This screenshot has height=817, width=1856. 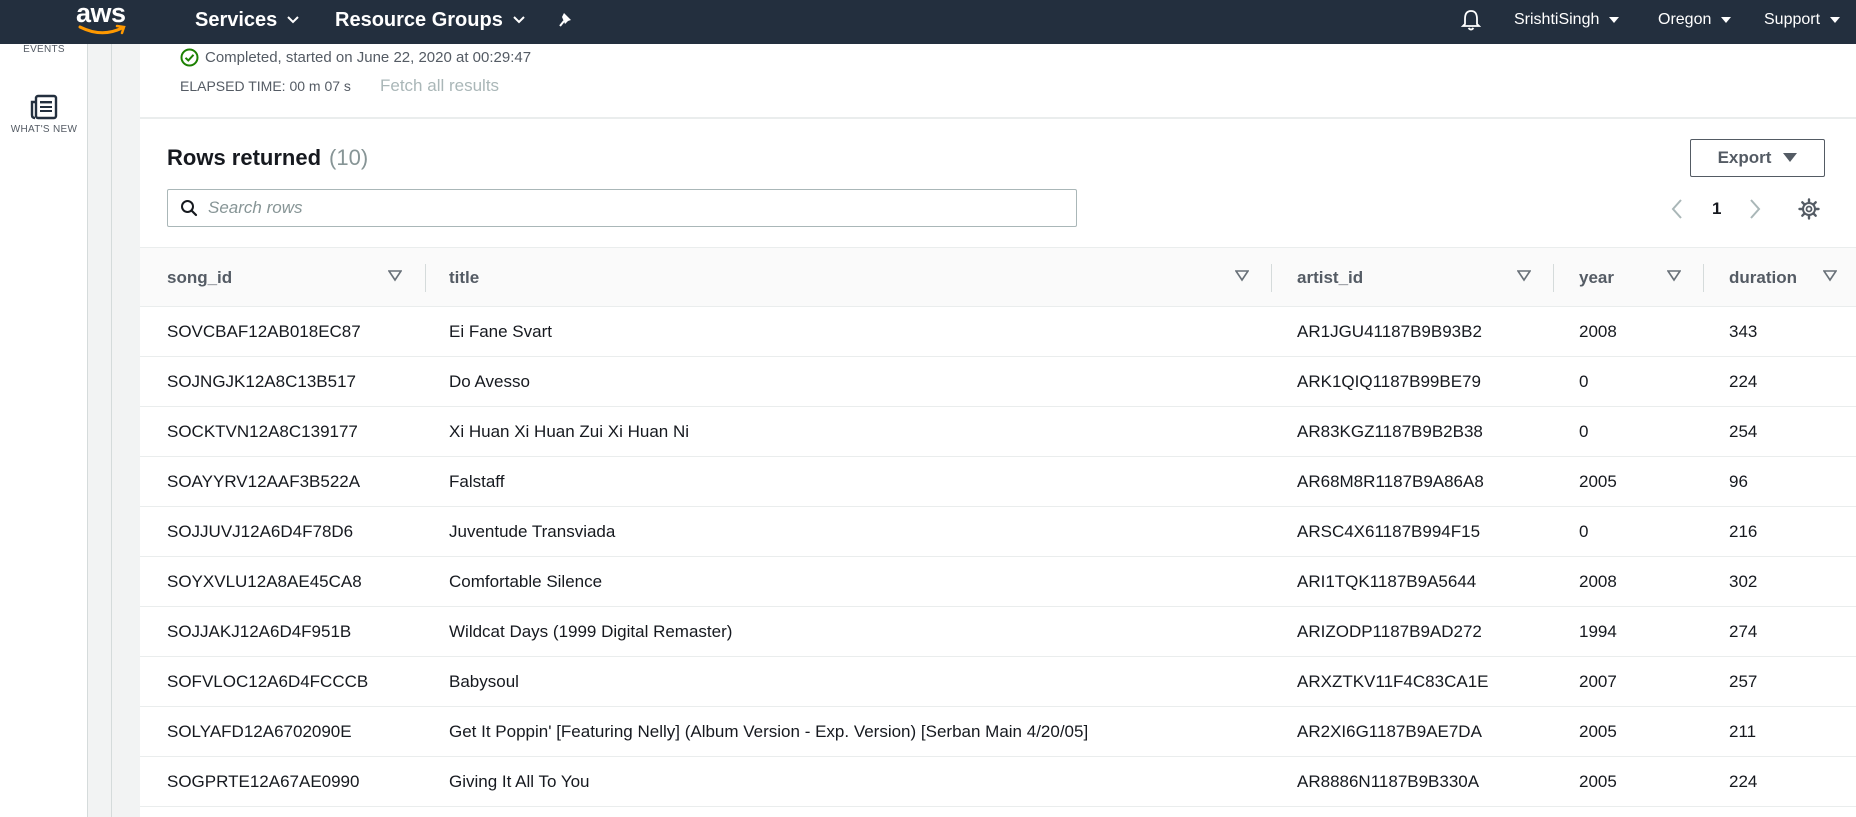 What do you see at coordinates (189, 57) in the screenshot?
I see `check-circle-icon` at bounding box center [189, 57].